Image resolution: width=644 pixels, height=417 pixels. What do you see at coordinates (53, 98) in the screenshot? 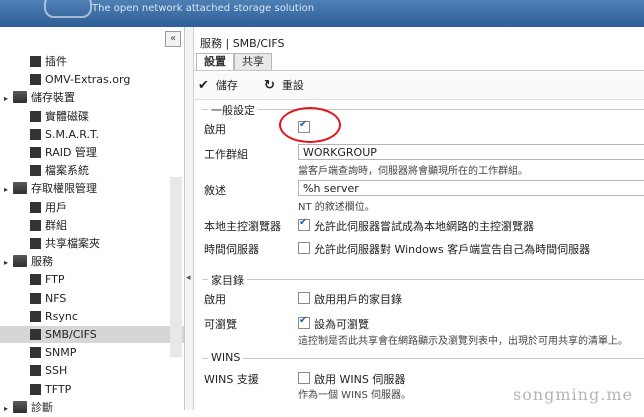
I see `sidebar-item-label: 儲存裝置` at bounding box center [53, 98].